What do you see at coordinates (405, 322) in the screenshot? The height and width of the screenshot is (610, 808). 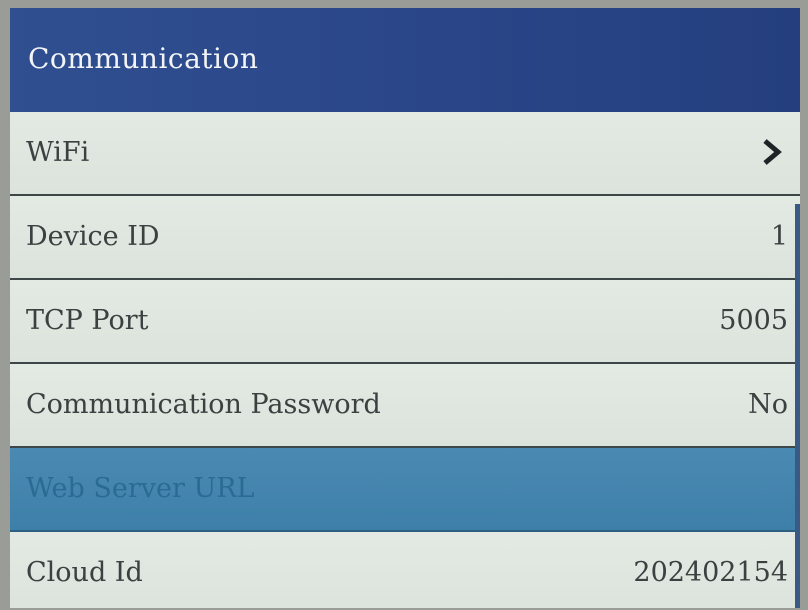 I see `menu-item-tcp-port: TCP Port 5005` at bounding box center [405, 322].